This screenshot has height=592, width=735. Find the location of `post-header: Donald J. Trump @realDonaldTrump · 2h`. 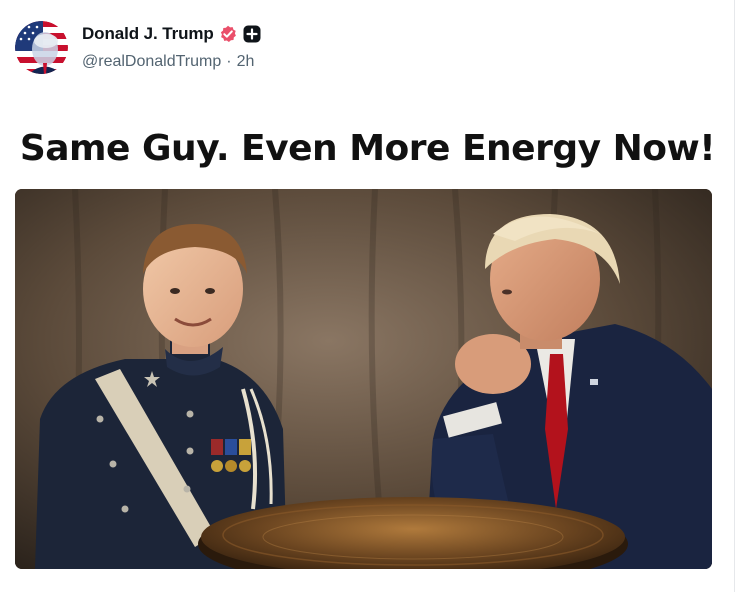

post-header: Donald J. Trump @realDonaldTrump · 2h is located at coordinates (138, 48).